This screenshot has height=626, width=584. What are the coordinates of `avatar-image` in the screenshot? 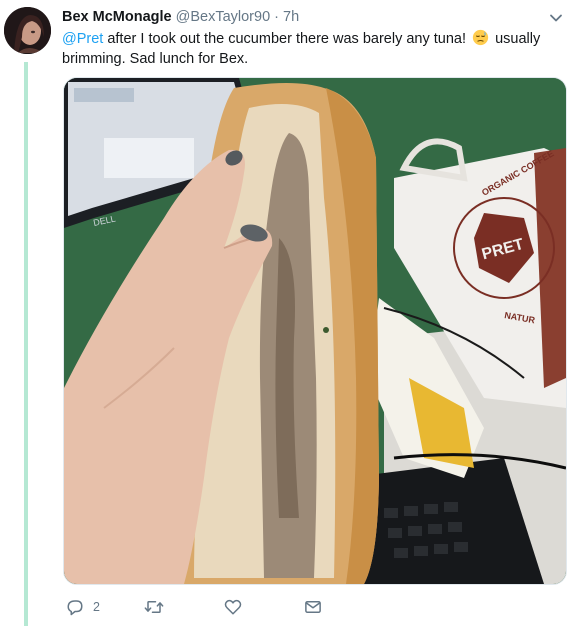 It's located at (27, 30).